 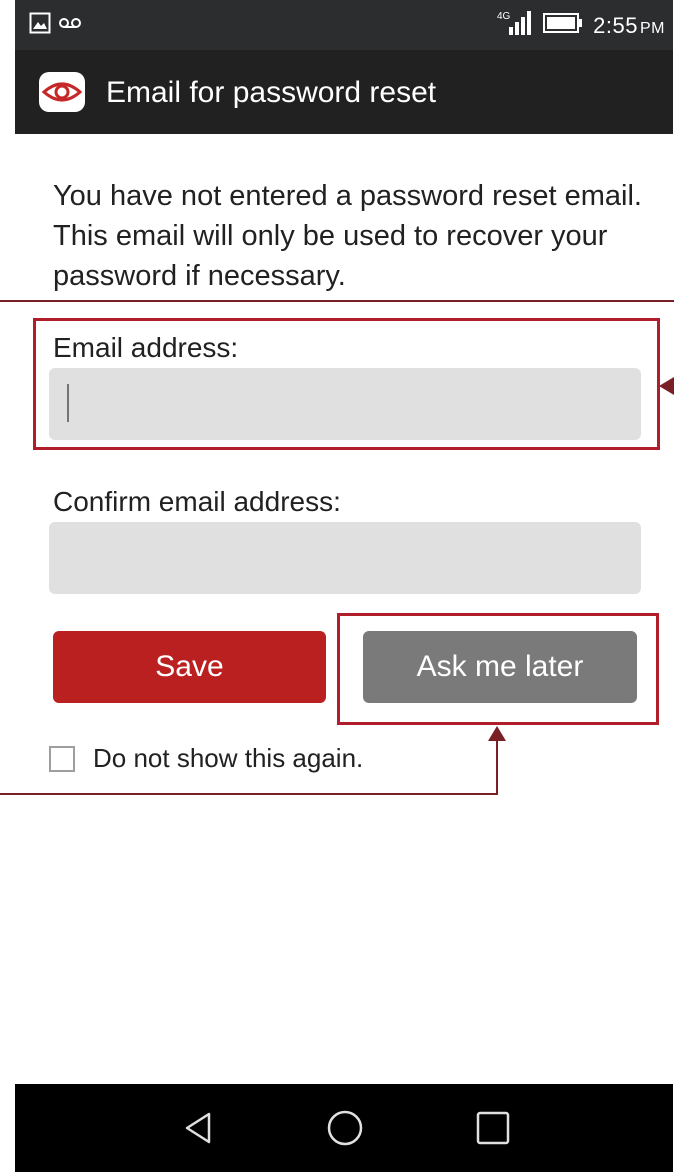 I want to click on home-icon, so click(x=345, y=1128).